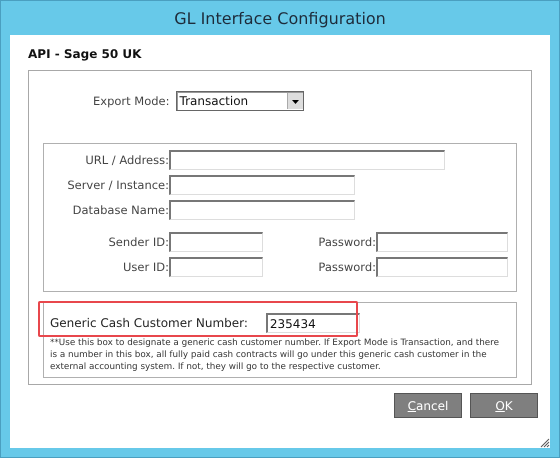  Describe the element at coordinates (275, 355) in the screenshot. I see `help-text: **Use this box to designate a generic cash customer number. If Export Mode is Transaction, and there is a number in this box, all fully paid cash contracts will go under this generic cash customer in the external accounting system. If not, they will go to the respective customer.` at that location.